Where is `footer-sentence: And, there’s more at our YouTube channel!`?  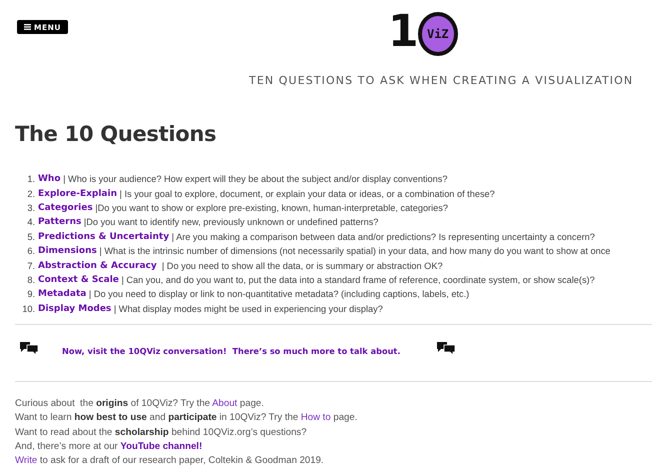
footer-sentence: And, there’s more at our YouTube channel! is located at coordinates (109, 447).